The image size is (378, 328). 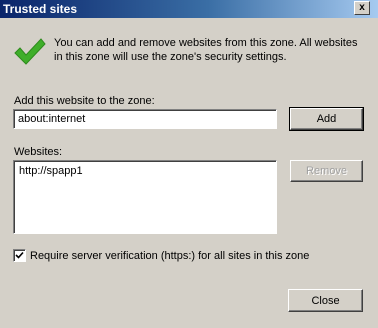 What do you see at coordinates (38, 152) in the screenshot?
I see `websites-label: Websites:` at bounding box center [38, 152].